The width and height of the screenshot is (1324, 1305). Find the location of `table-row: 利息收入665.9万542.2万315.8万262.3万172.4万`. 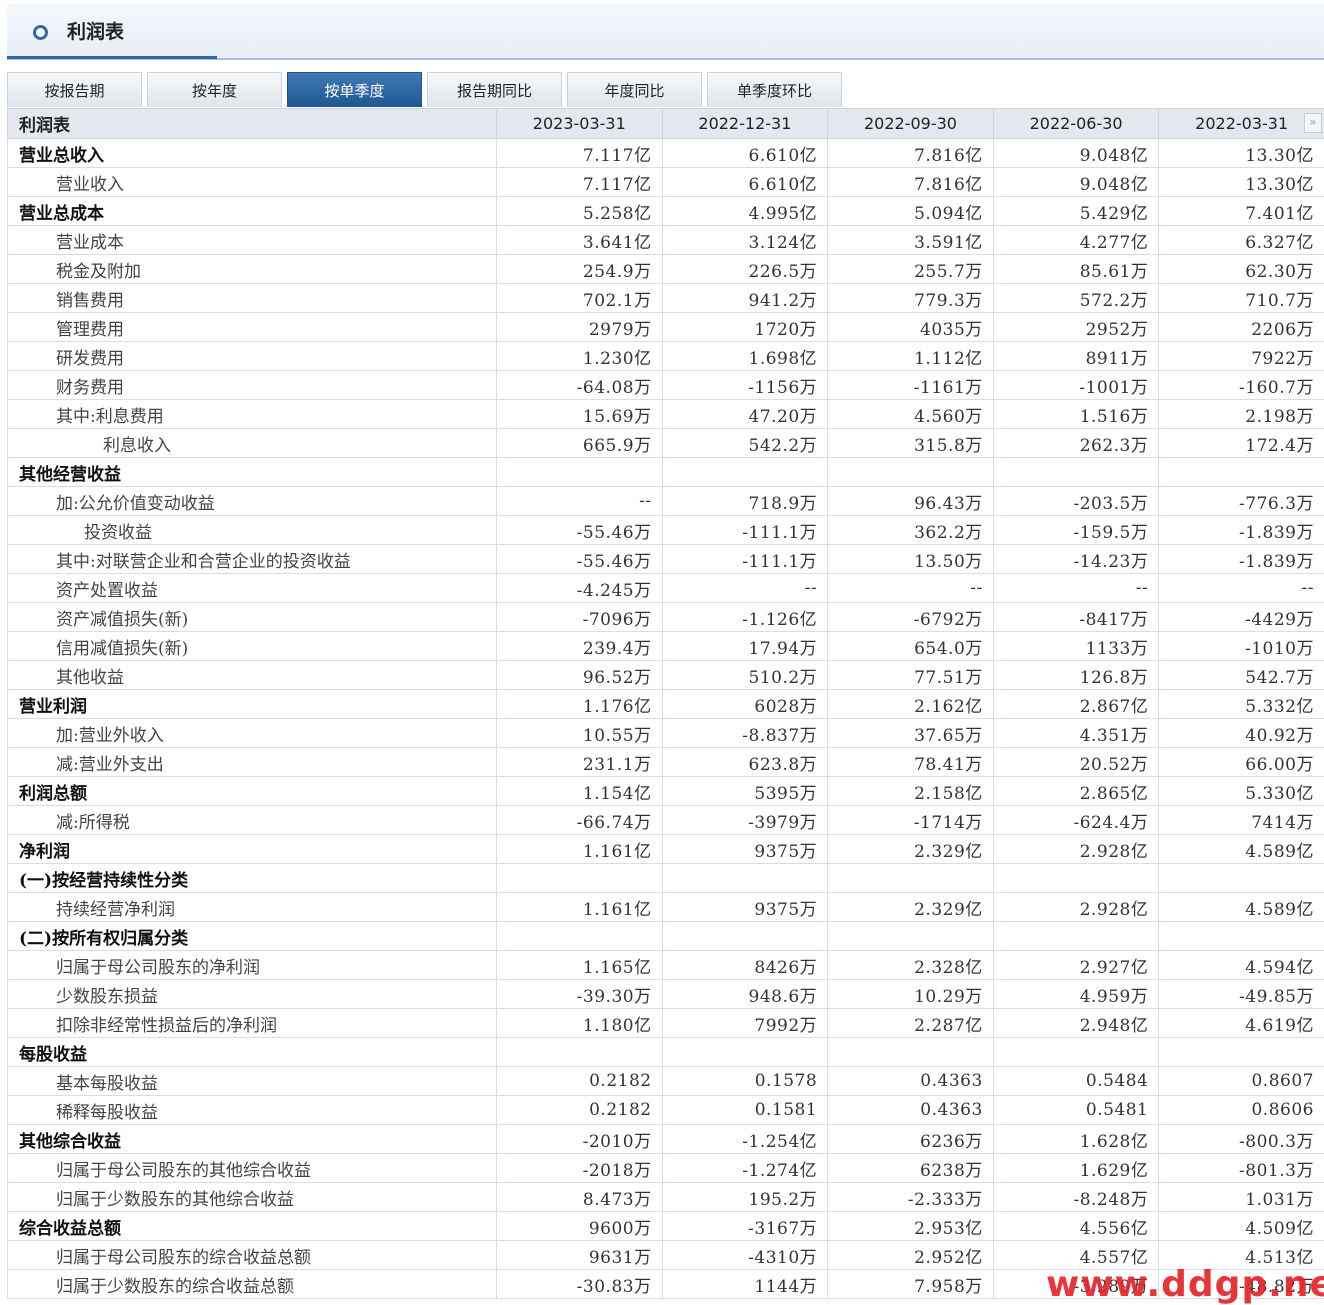

table-row: 利息收入665.9万542.2万315.8万262.3万172.4万 is located at coordinates (666, 443).